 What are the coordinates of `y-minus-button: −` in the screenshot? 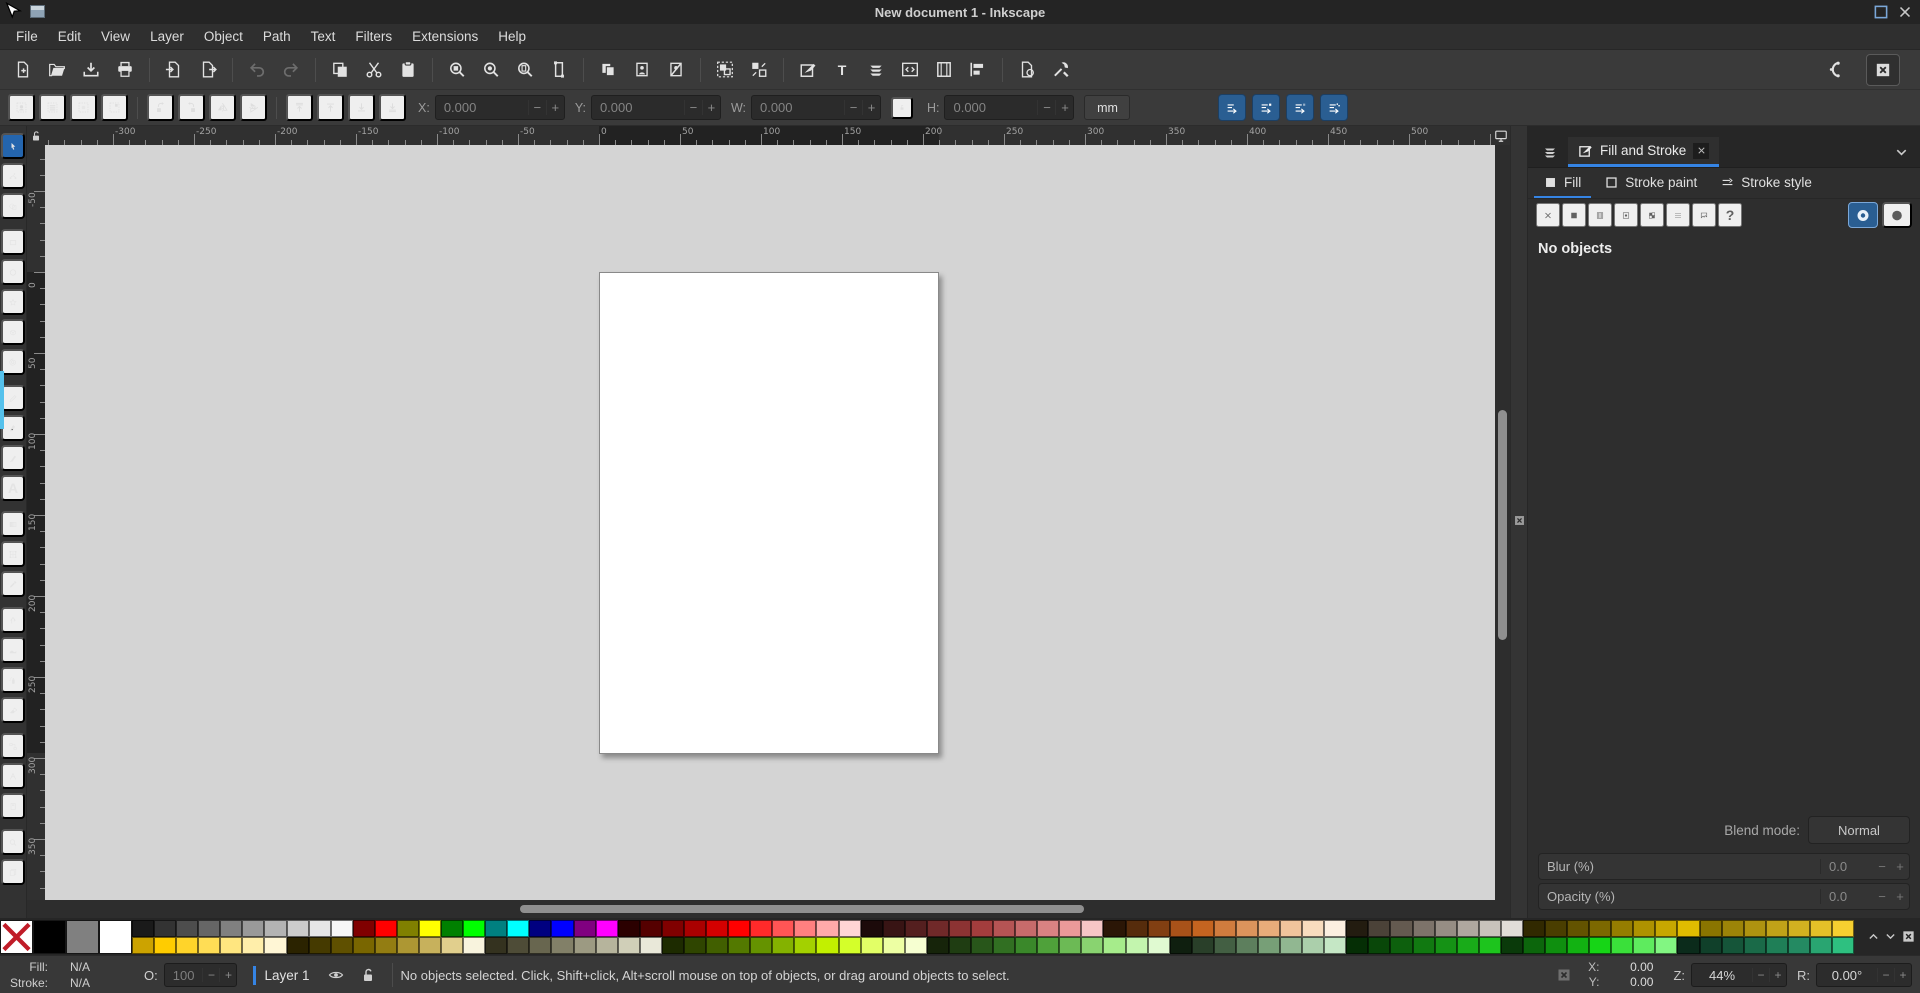 It's located at (692, 107).